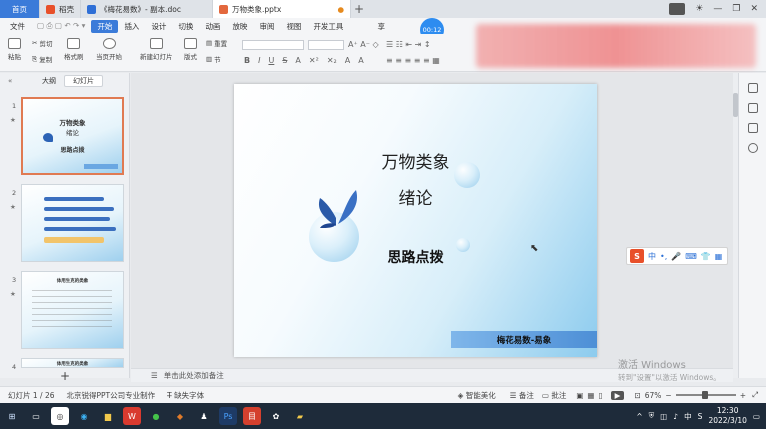  Describe the element at coordinates (756, 416) in the screenshot. I see `notifications-icon: ▭` at that location.